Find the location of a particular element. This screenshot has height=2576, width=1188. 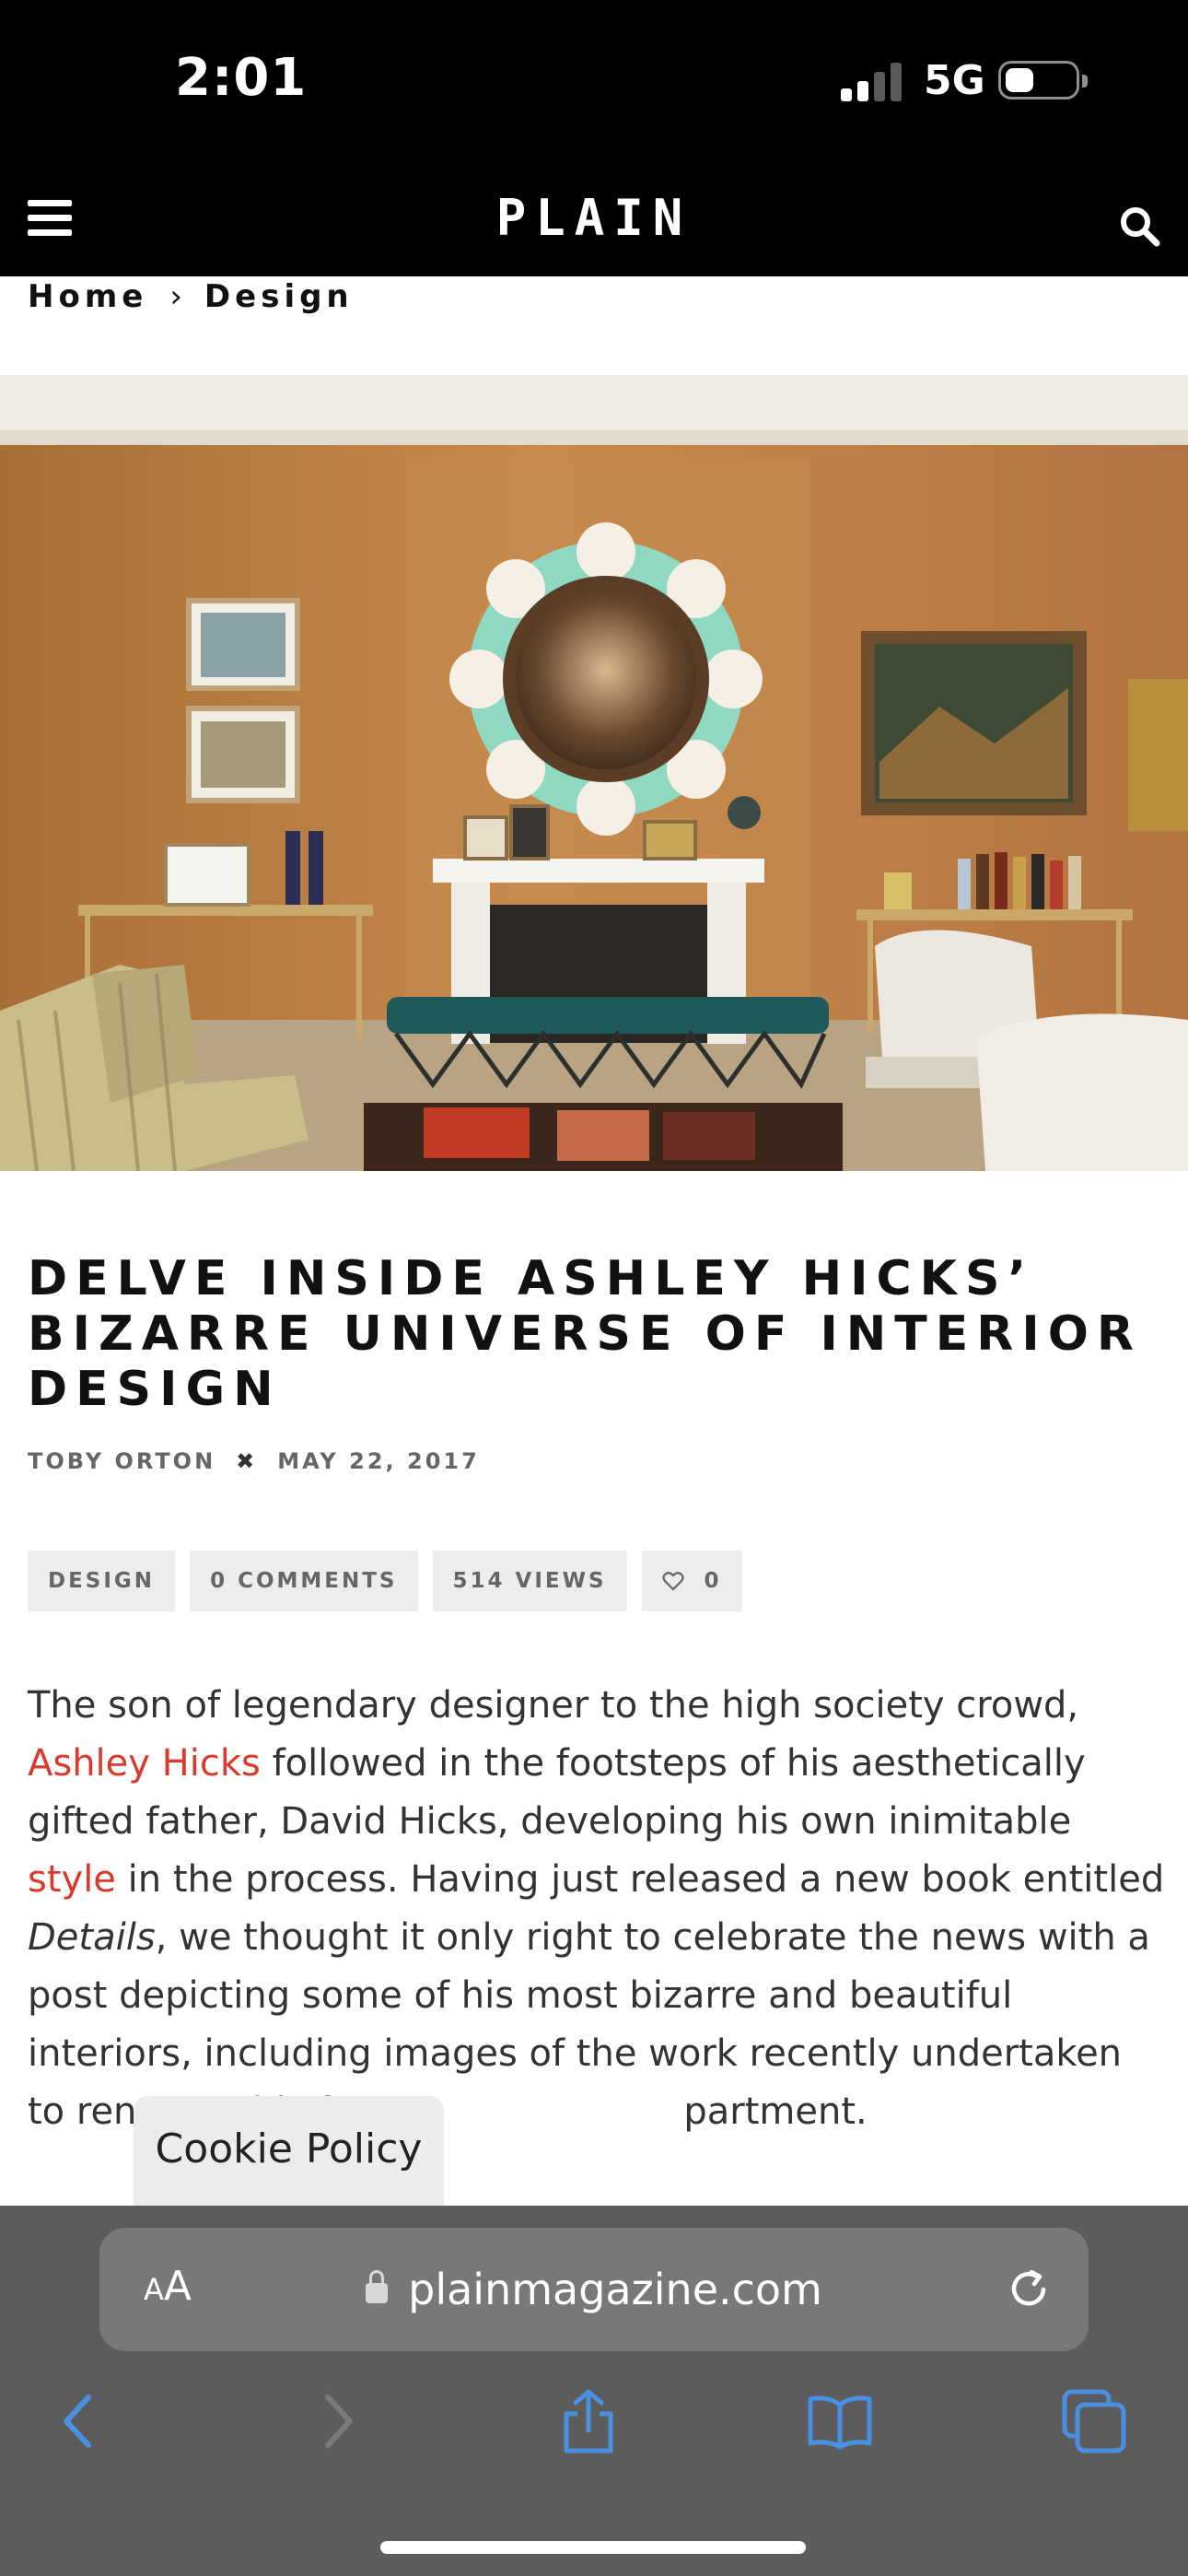

network-type: 5G is located at coordinates (954, 80).